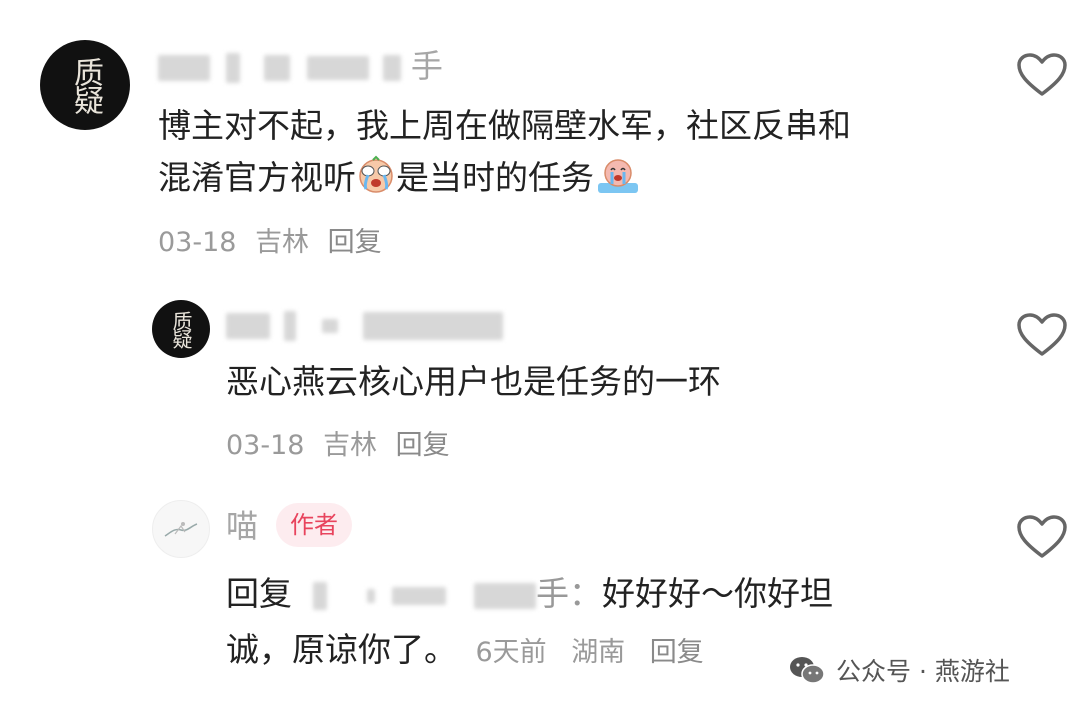  I want to click on wechat-logo-icon, so click(807, 670).